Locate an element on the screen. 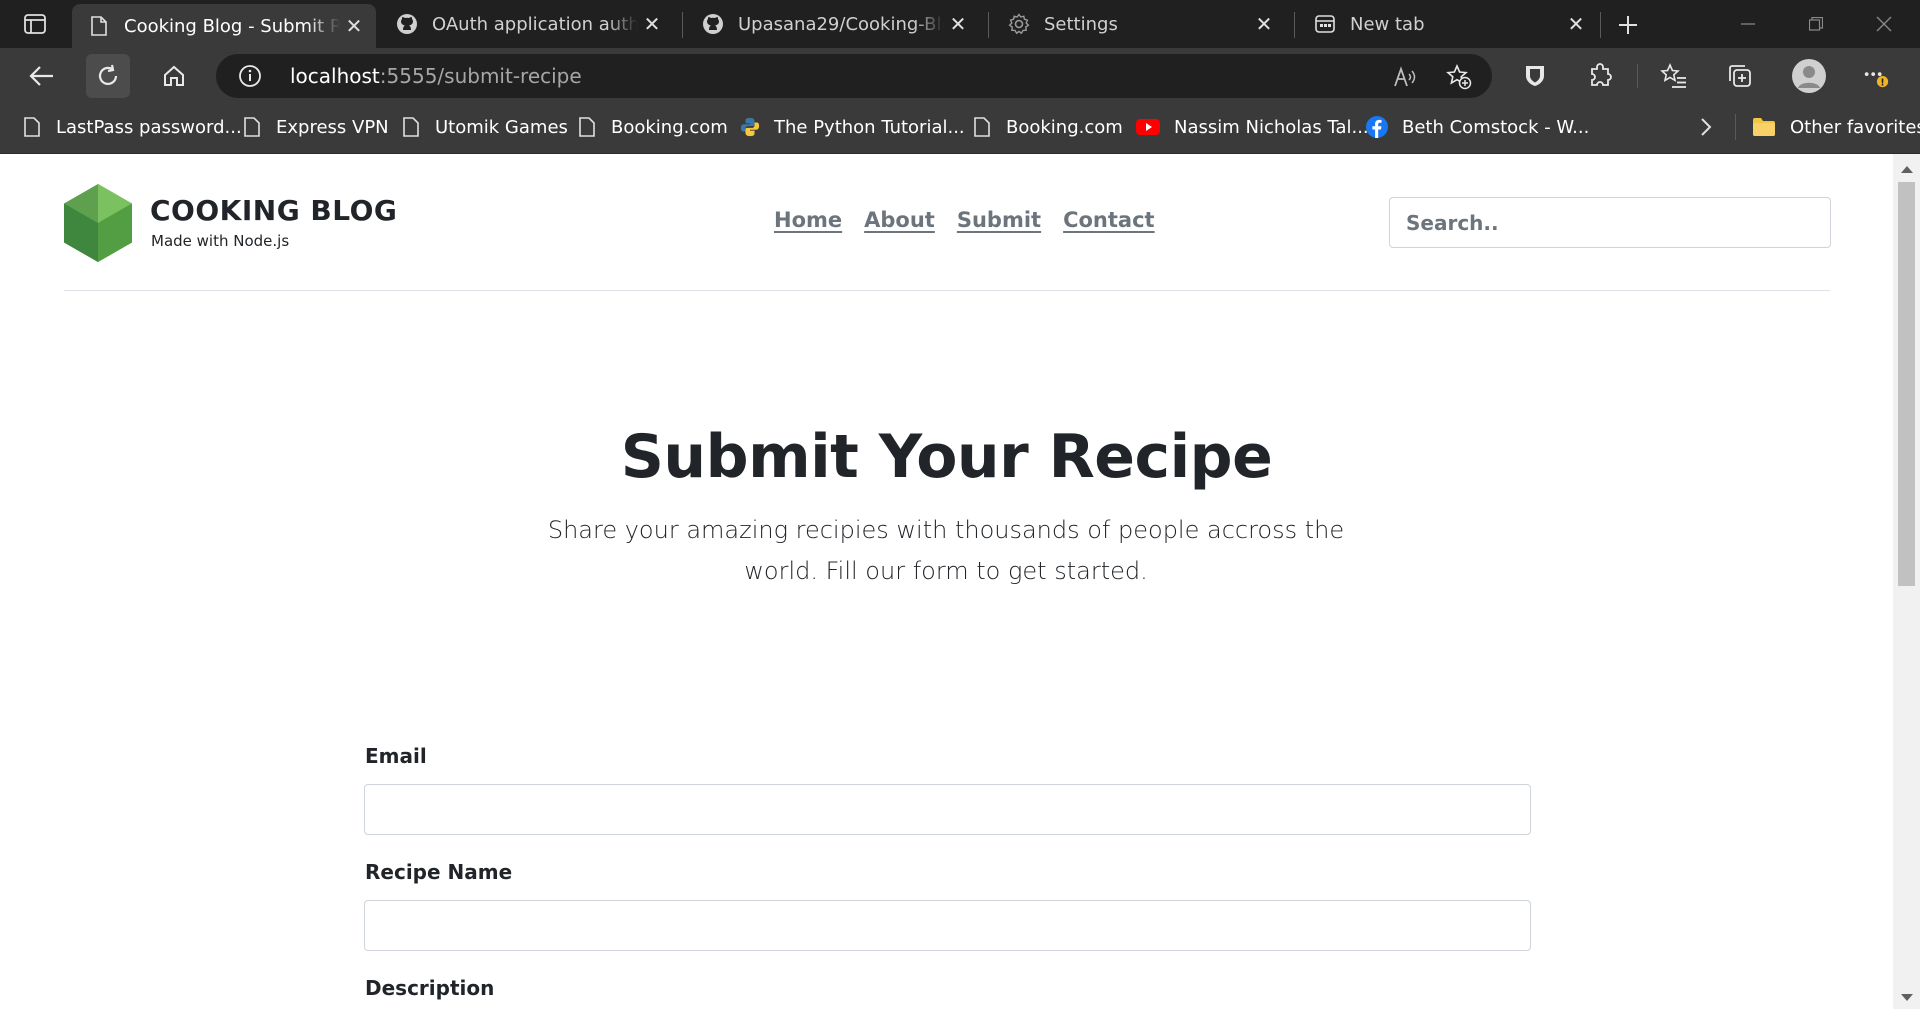  scrollbar-thumb is located at coordinates (1906, 384).